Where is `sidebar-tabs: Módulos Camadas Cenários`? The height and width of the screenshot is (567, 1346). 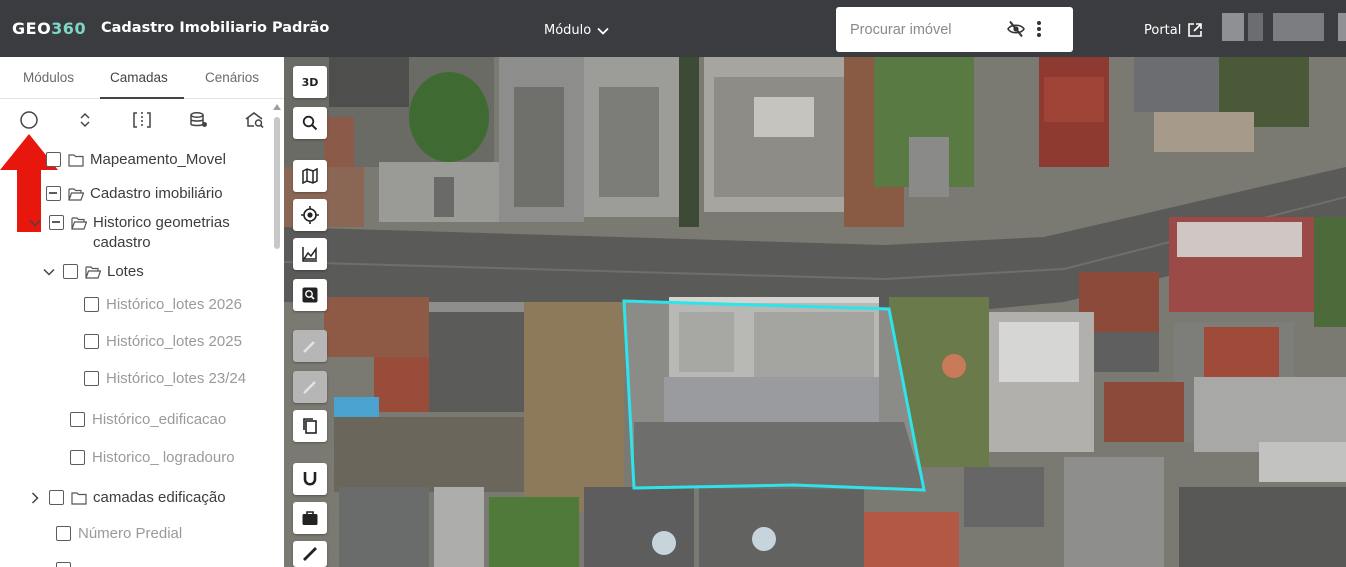 sidebar-tabs: Módulos Camadas Cenários is located at coordinates (142, 78).